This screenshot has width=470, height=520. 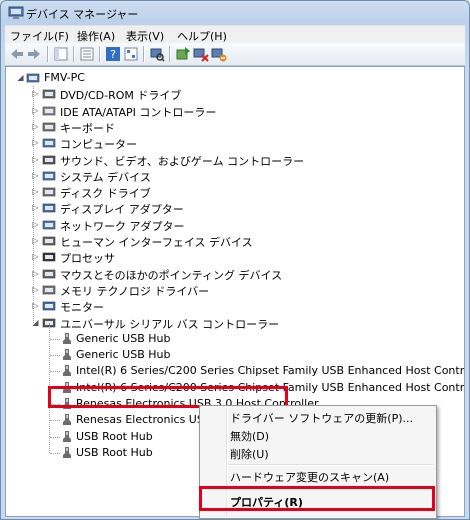 I want to click on disk-drive-icon, so click(x=49, y=192).